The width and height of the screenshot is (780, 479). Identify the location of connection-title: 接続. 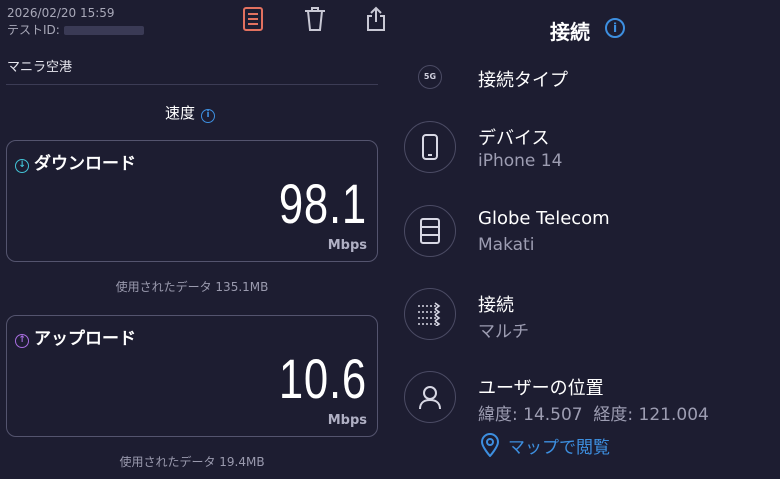
(570, 32).